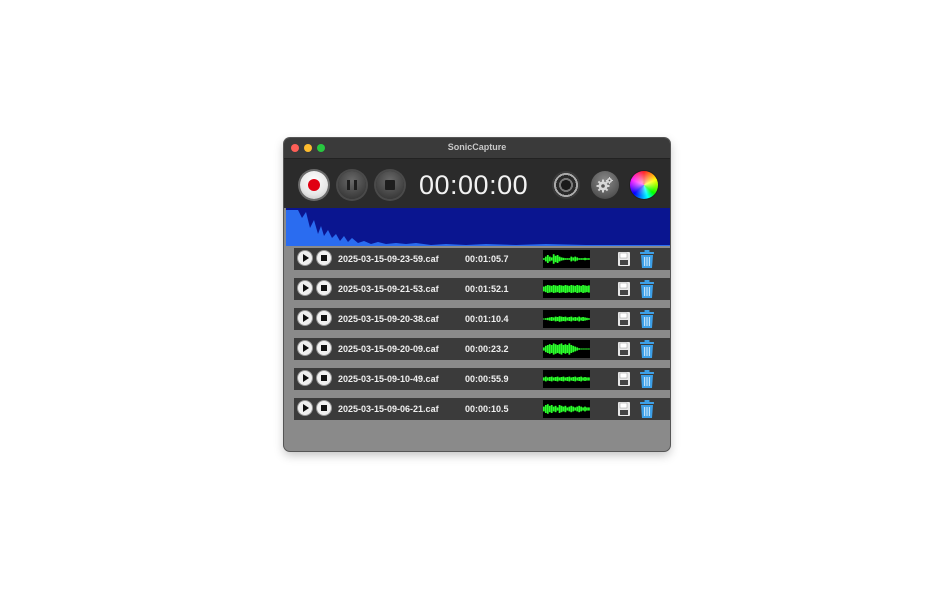  I want to click on recording-duration: 00:01:52.1, so click(487, 289).